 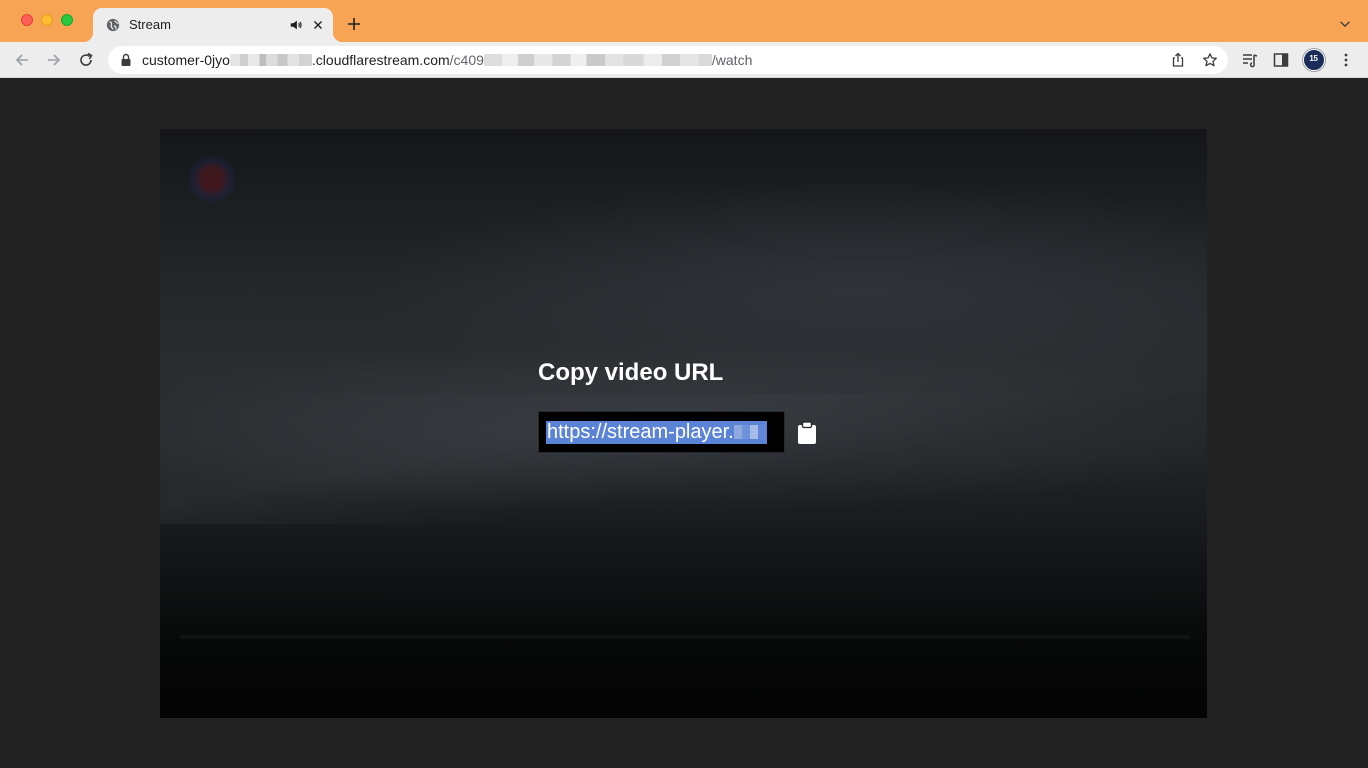 I want to click on reload-icon, so click(x=86, y=60).